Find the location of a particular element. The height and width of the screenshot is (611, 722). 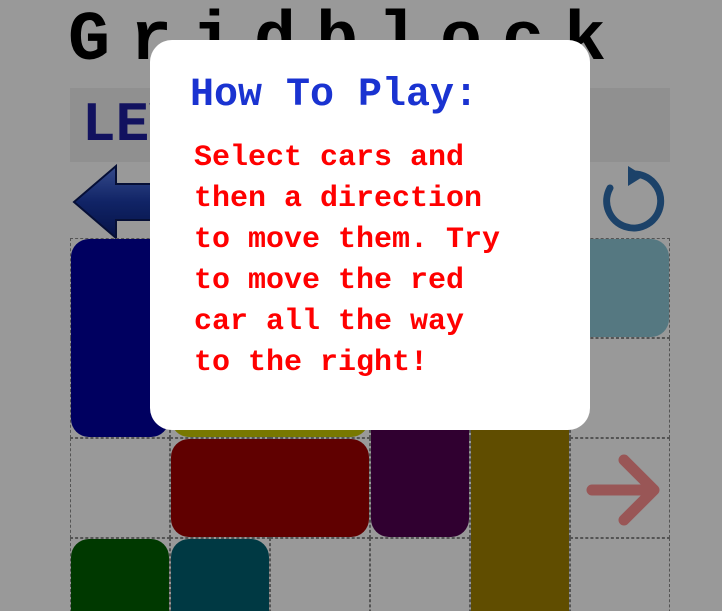

dialog-title: How To Play: is located at coordinates (334, 95).